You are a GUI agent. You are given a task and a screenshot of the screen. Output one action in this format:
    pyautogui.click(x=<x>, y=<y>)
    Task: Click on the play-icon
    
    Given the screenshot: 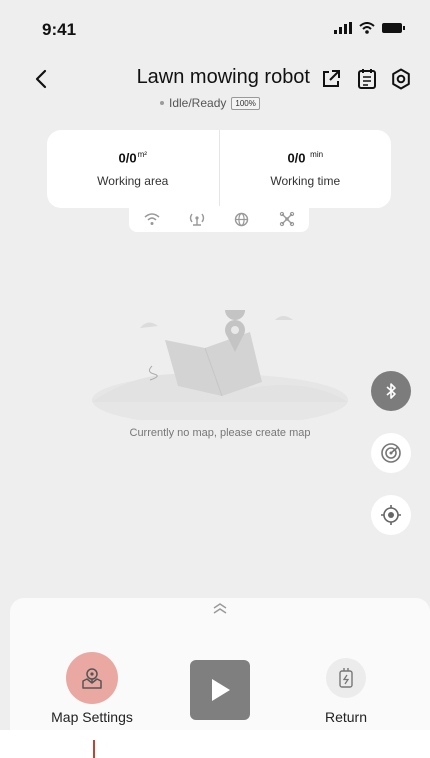 What is the action you would take?
    pyautogui.click(x=221, y=690)
    